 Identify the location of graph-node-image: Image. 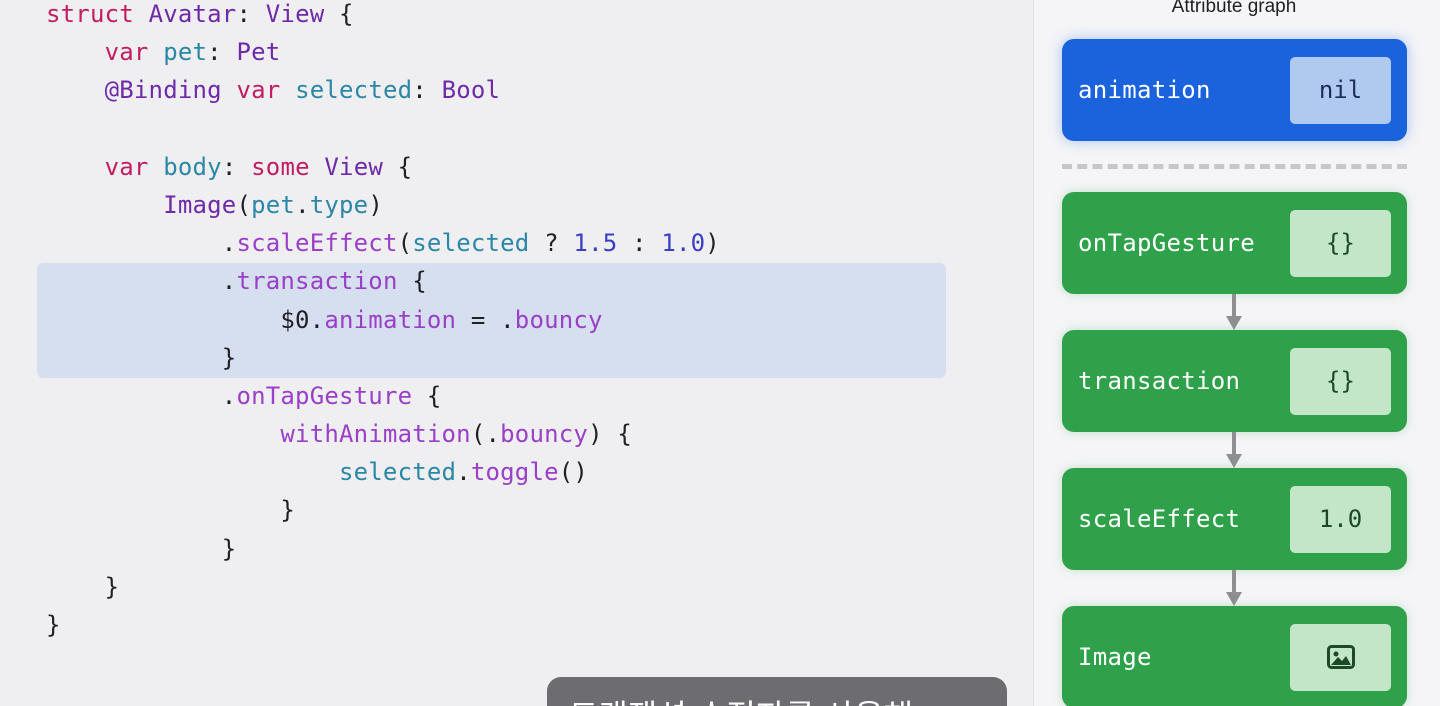
(1234, 656).